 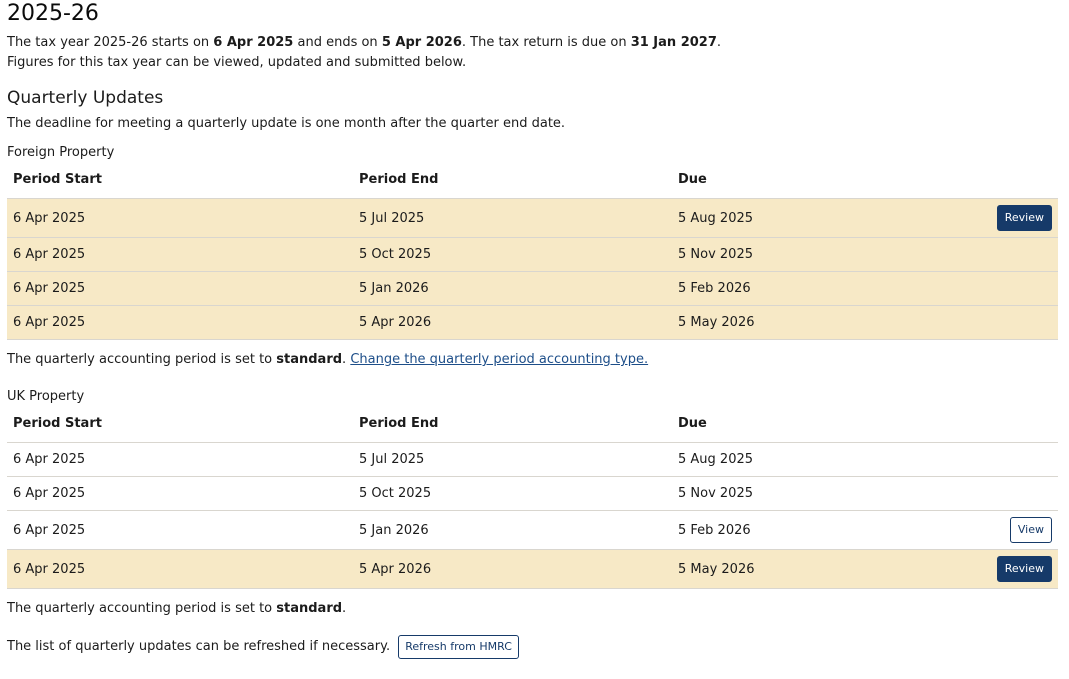 I want to click on foreign-property-title: Foreign Property, so click(x=61, y=152).